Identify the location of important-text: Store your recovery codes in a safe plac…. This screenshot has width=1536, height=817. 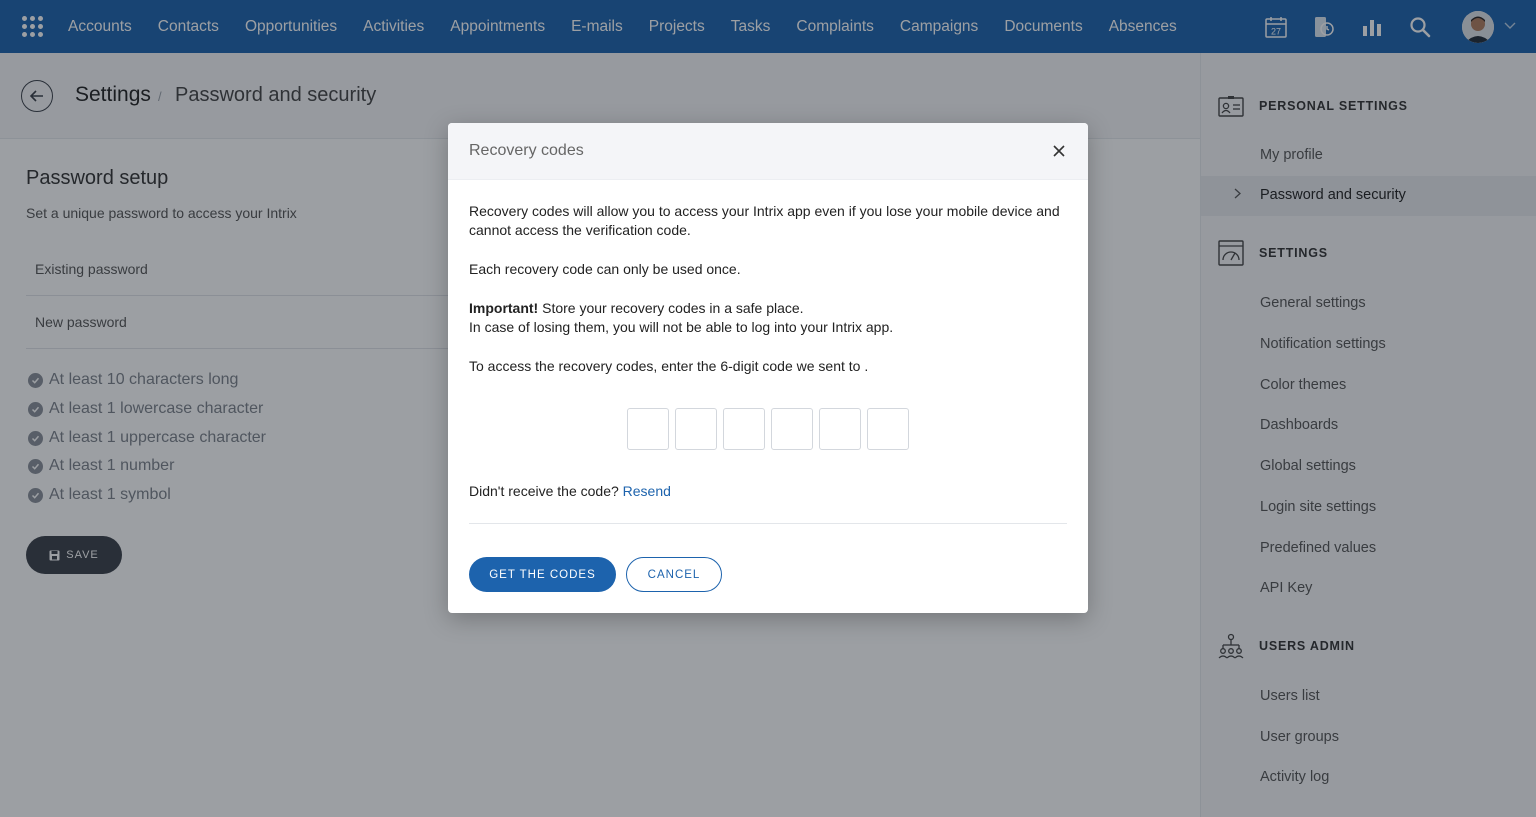
(671, 308).